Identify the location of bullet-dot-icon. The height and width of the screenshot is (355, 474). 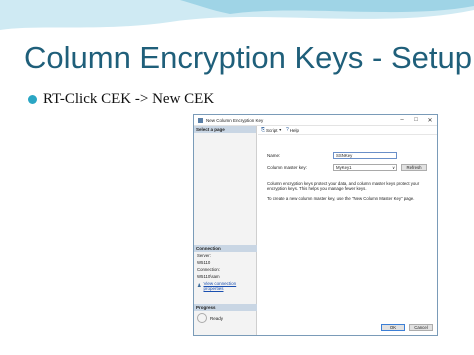
(32, 99).